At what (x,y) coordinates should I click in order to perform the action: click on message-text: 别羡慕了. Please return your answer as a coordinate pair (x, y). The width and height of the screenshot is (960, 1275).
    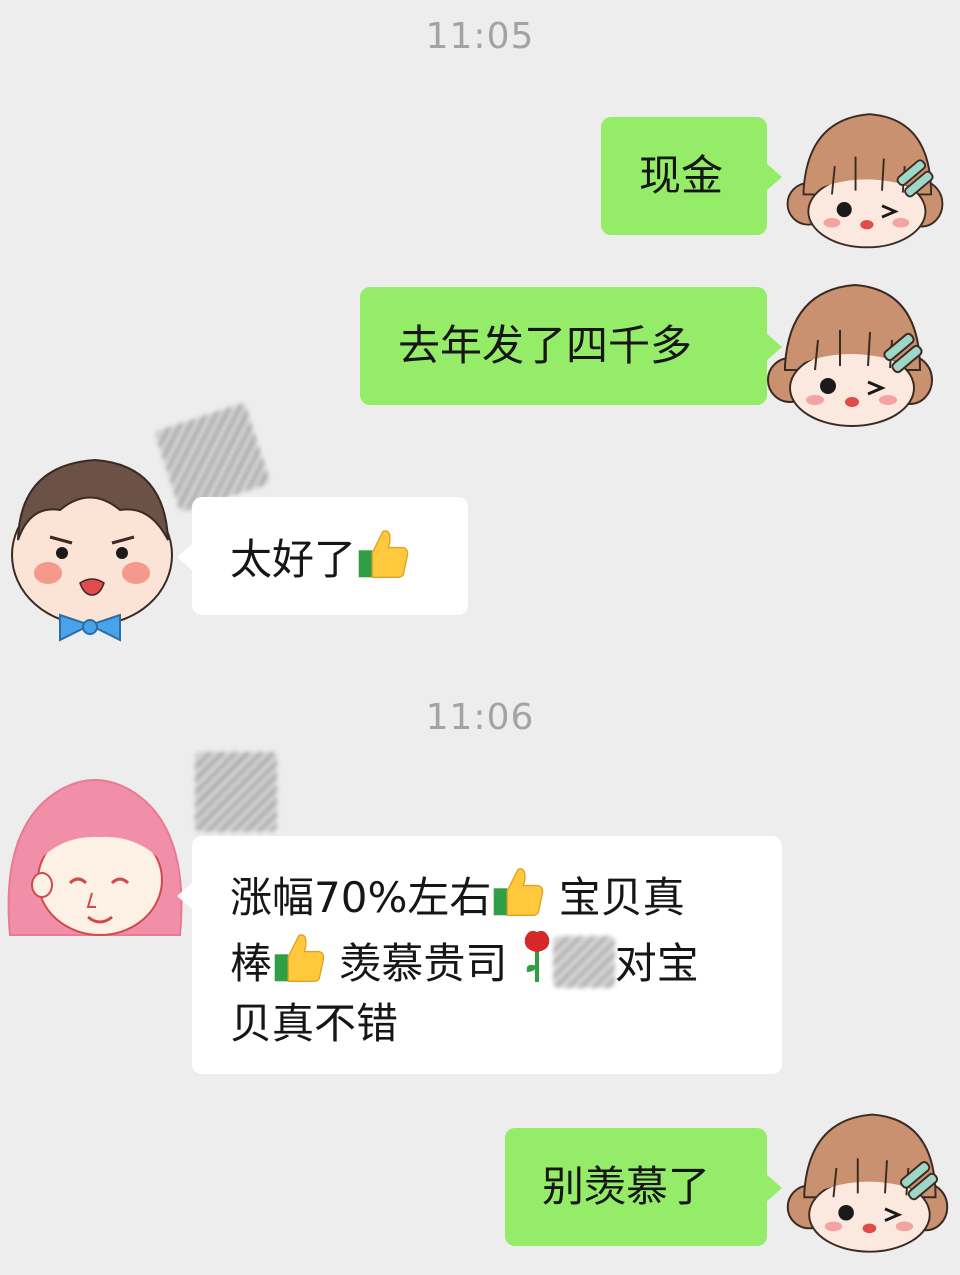
    Looking at the image, I should click on (626, 1186).